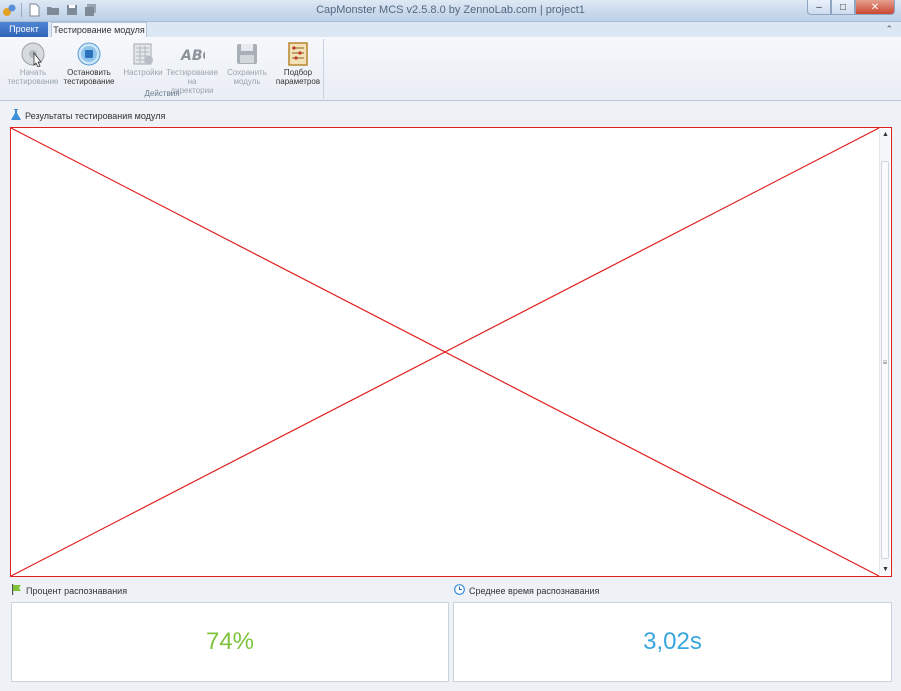 The height and width of the screenshot is (691, 901). Describe the element at coordinates (143, 54) in the screenshot. I see `settings-grid-icon` at that location.